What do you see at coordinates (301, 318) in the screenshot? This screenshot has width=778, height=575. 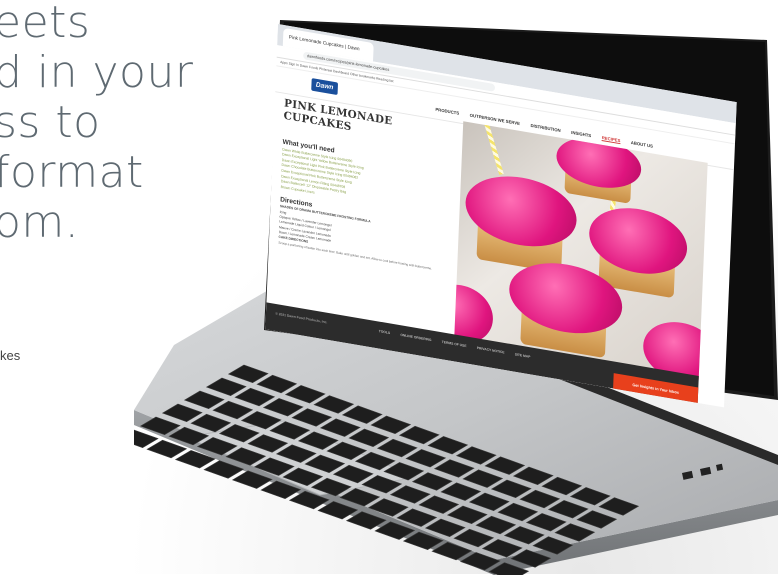 I see `copyright: © 2021 Dawn Food Products, Inc.` at bounding box center [301, 318].